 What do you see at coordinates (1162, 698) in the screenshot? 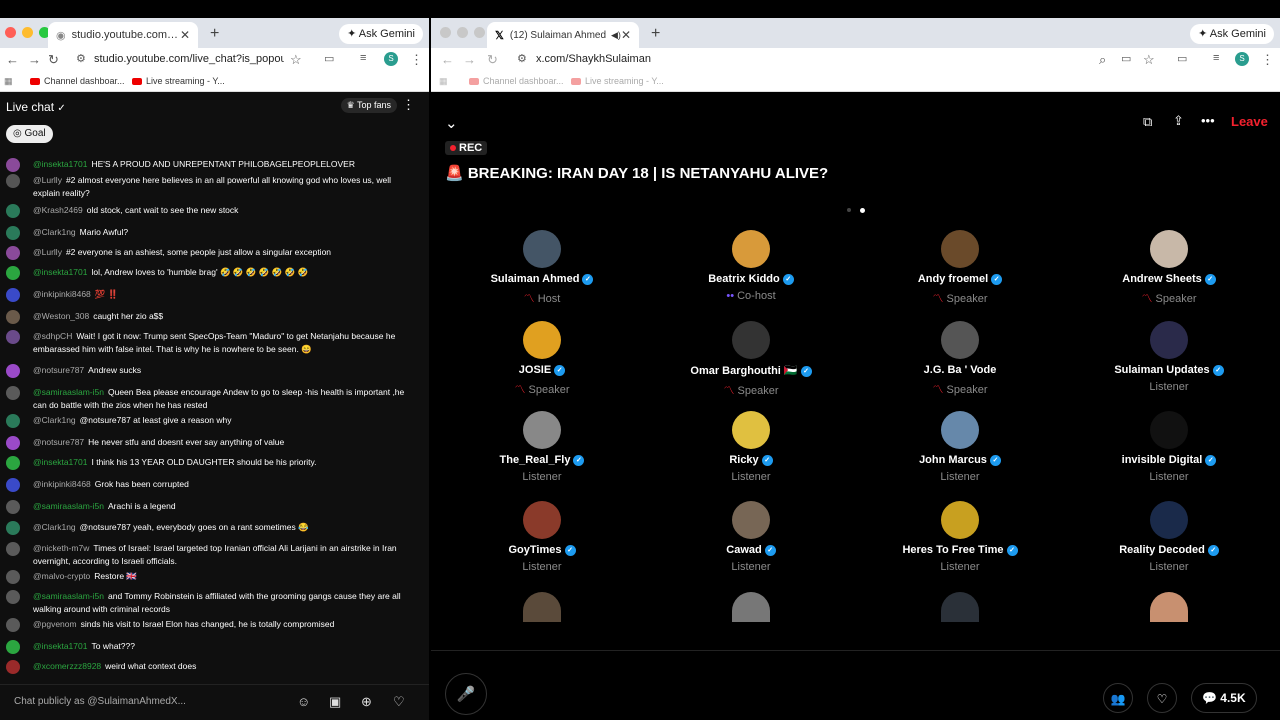
I see `react-heart-icon: ♡` at bounding box center [1162, 698].